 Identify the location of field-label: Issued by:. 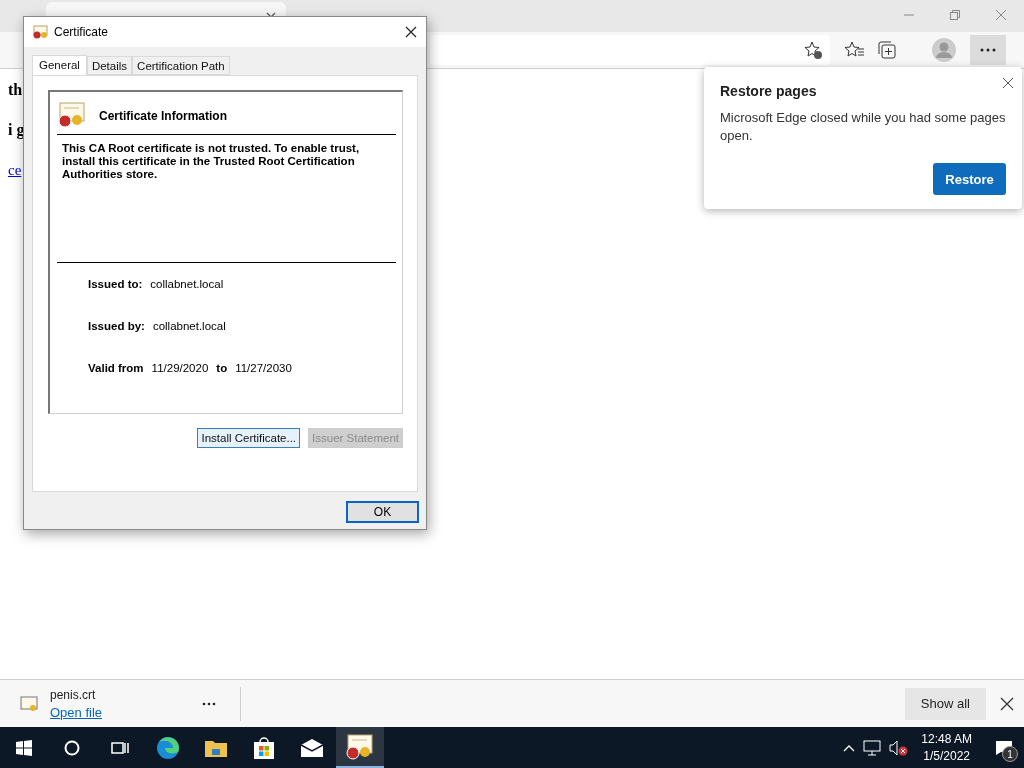
(116, 326).